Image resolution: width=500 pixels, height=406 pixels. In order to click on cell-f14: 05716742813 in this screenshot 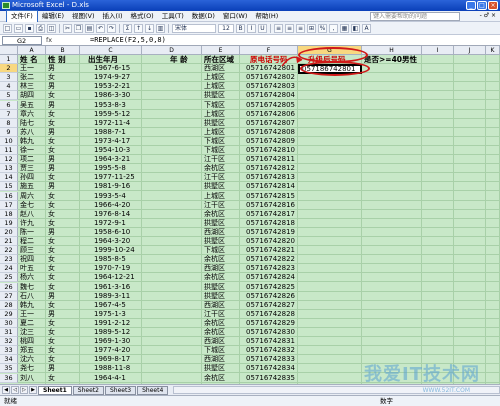, I will do `click(269, 177)`.